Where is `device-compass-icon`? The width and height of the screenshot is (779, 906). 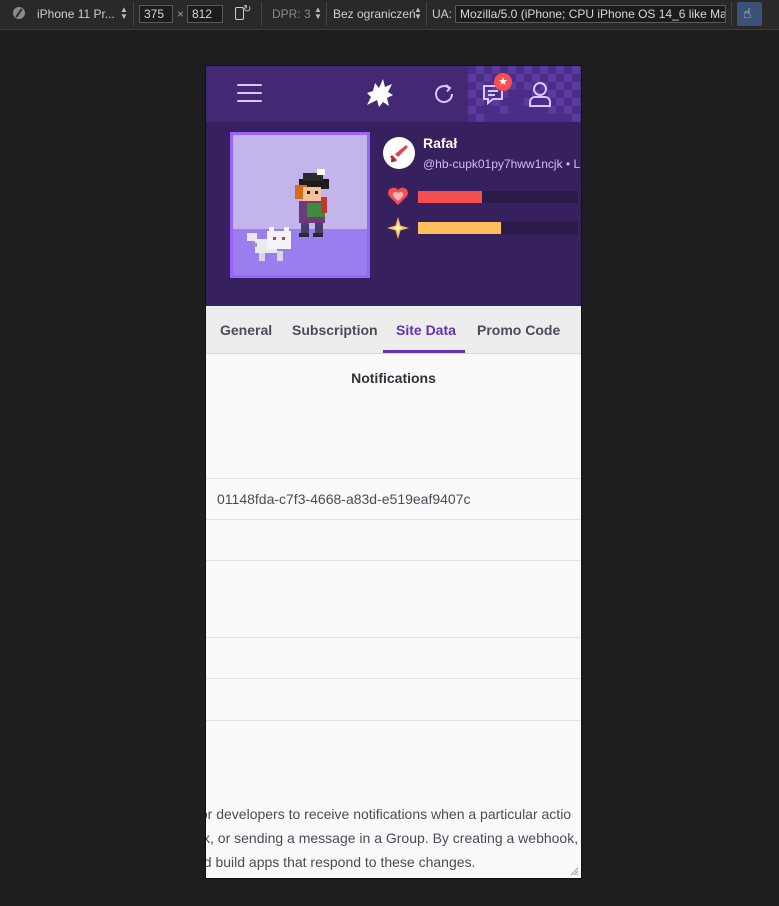 device-compass-icon is located at coordinates (19, 13).